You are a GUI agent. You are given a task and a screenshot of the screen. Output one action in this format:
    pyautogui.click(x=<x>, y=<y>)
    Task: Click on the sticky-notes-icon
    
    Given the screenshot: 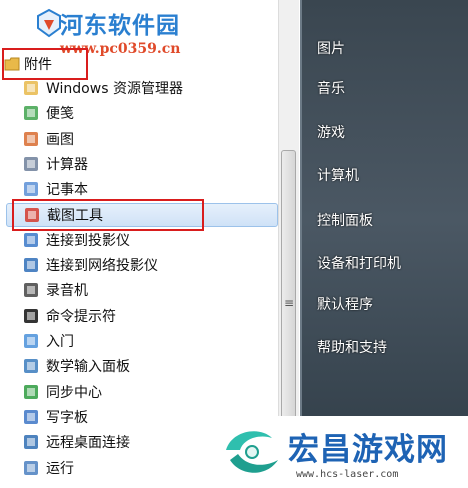 What is the action you would take?
    pyautogui.click(x=31, y=113)
    